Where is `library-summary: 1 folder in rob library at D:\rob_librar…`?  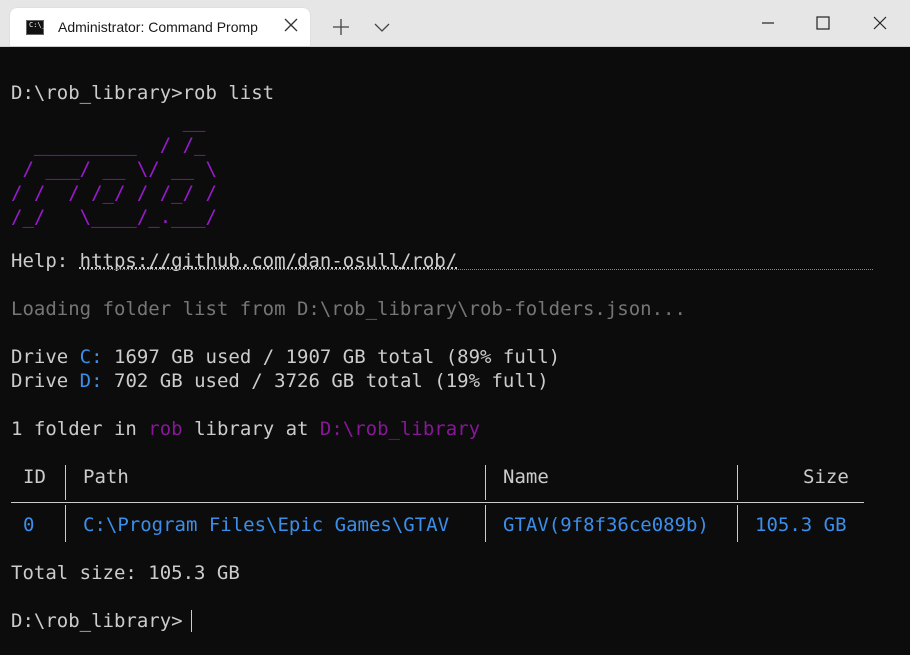 library-summary: 1 folder in rob library at D:\rob_librar… is located at coordinates (246, 429).